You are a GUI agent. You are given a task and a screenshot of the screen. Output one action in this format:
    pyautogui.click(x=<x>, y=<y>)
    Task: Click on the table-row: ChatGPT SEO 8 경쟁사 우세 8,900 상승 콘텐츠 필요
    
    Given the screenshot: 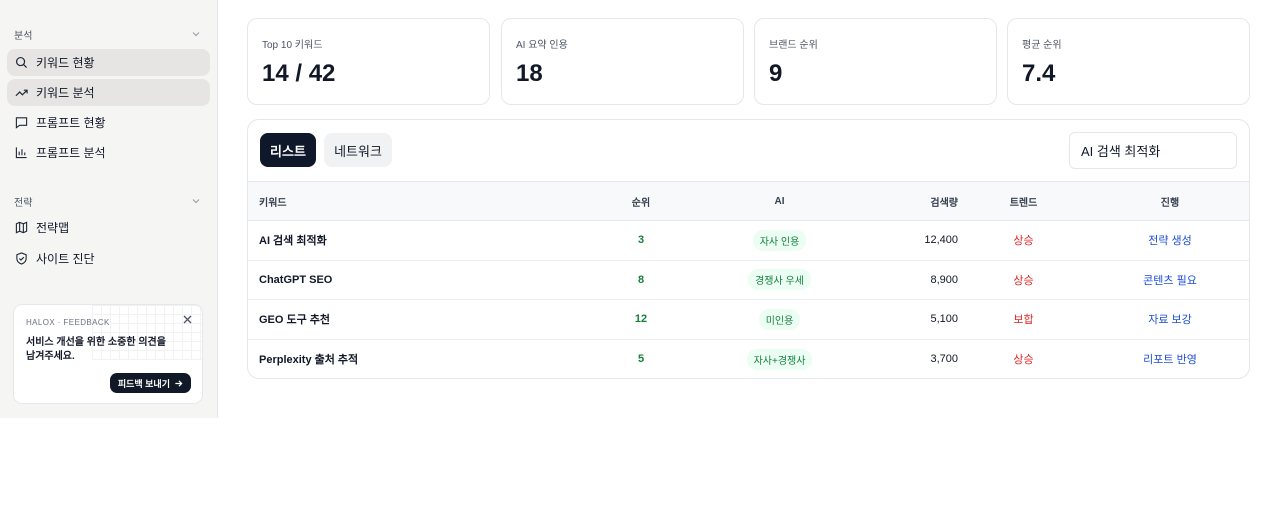 What is the action you would take?
    pyautogui.click(x=748, y=280)
    